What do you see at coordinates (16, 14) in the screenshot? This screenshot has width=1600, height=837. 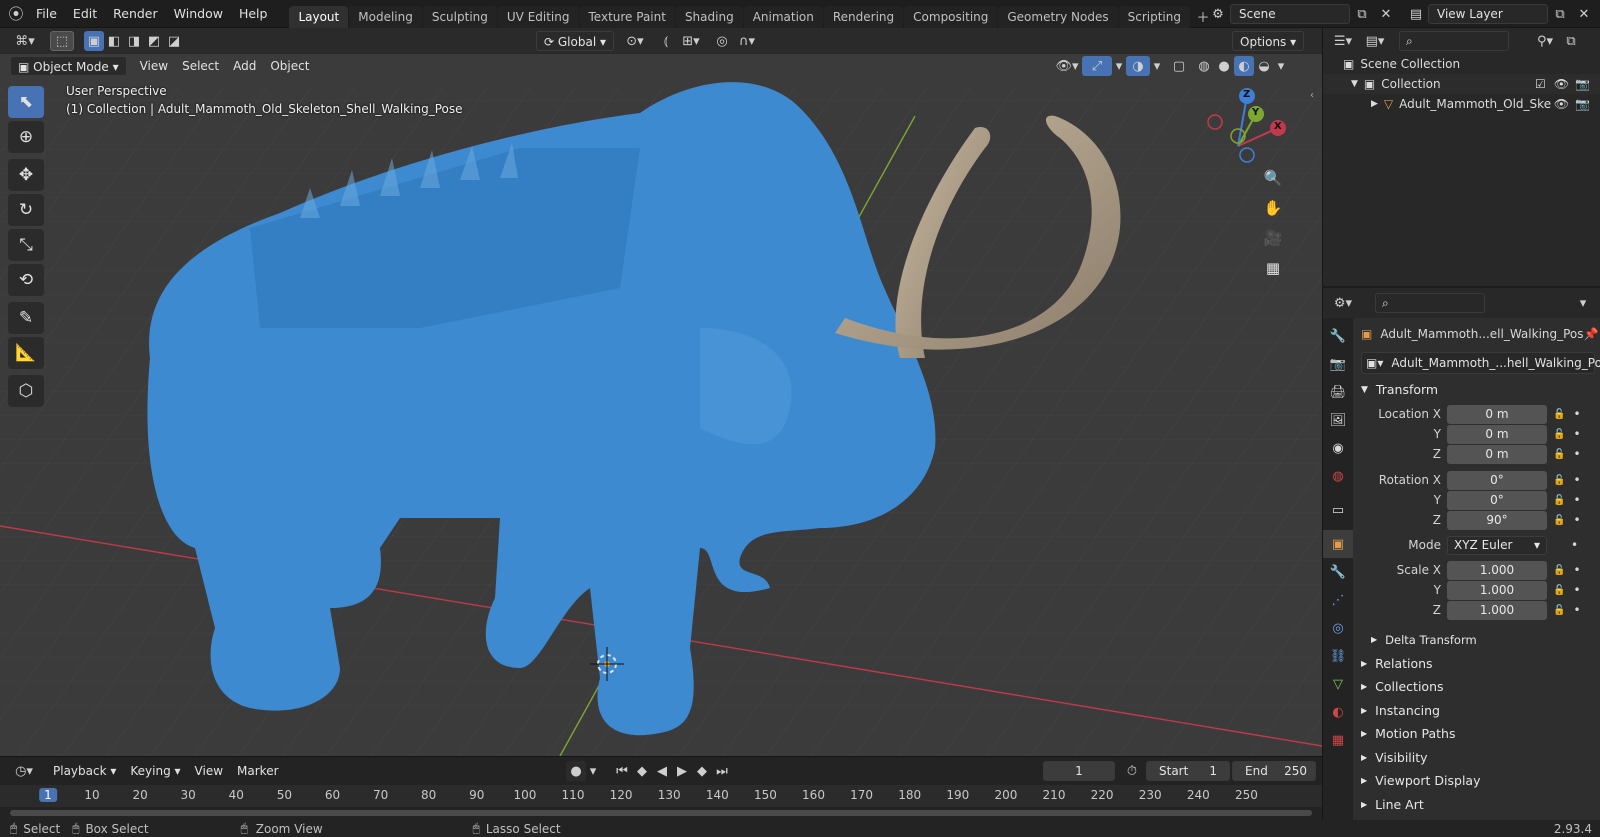 I see `blender-logo-icon: ⦿` at bounding box center [16, 14].